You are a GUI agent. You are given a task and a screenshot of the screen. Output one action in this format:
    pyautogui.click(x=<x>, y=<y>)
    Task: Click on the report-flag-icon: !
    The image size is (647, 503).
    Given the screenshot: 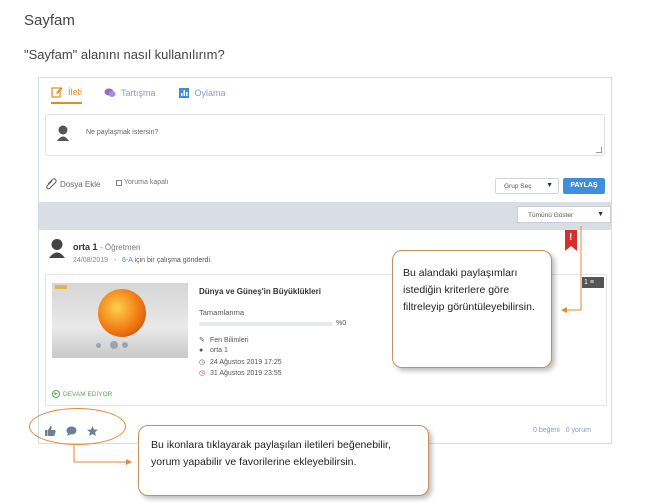 What is the action you would take?
    pyautogui.click(x=571, y=240)
    